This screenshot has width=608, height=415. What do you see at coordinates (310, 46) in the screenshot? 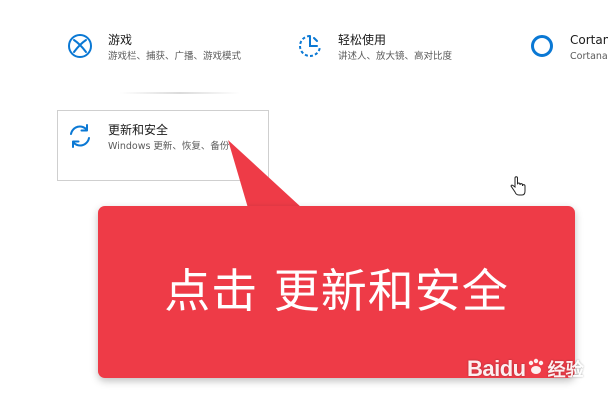
I see `ease-of-access-icon` at bounding box center [310, 46].